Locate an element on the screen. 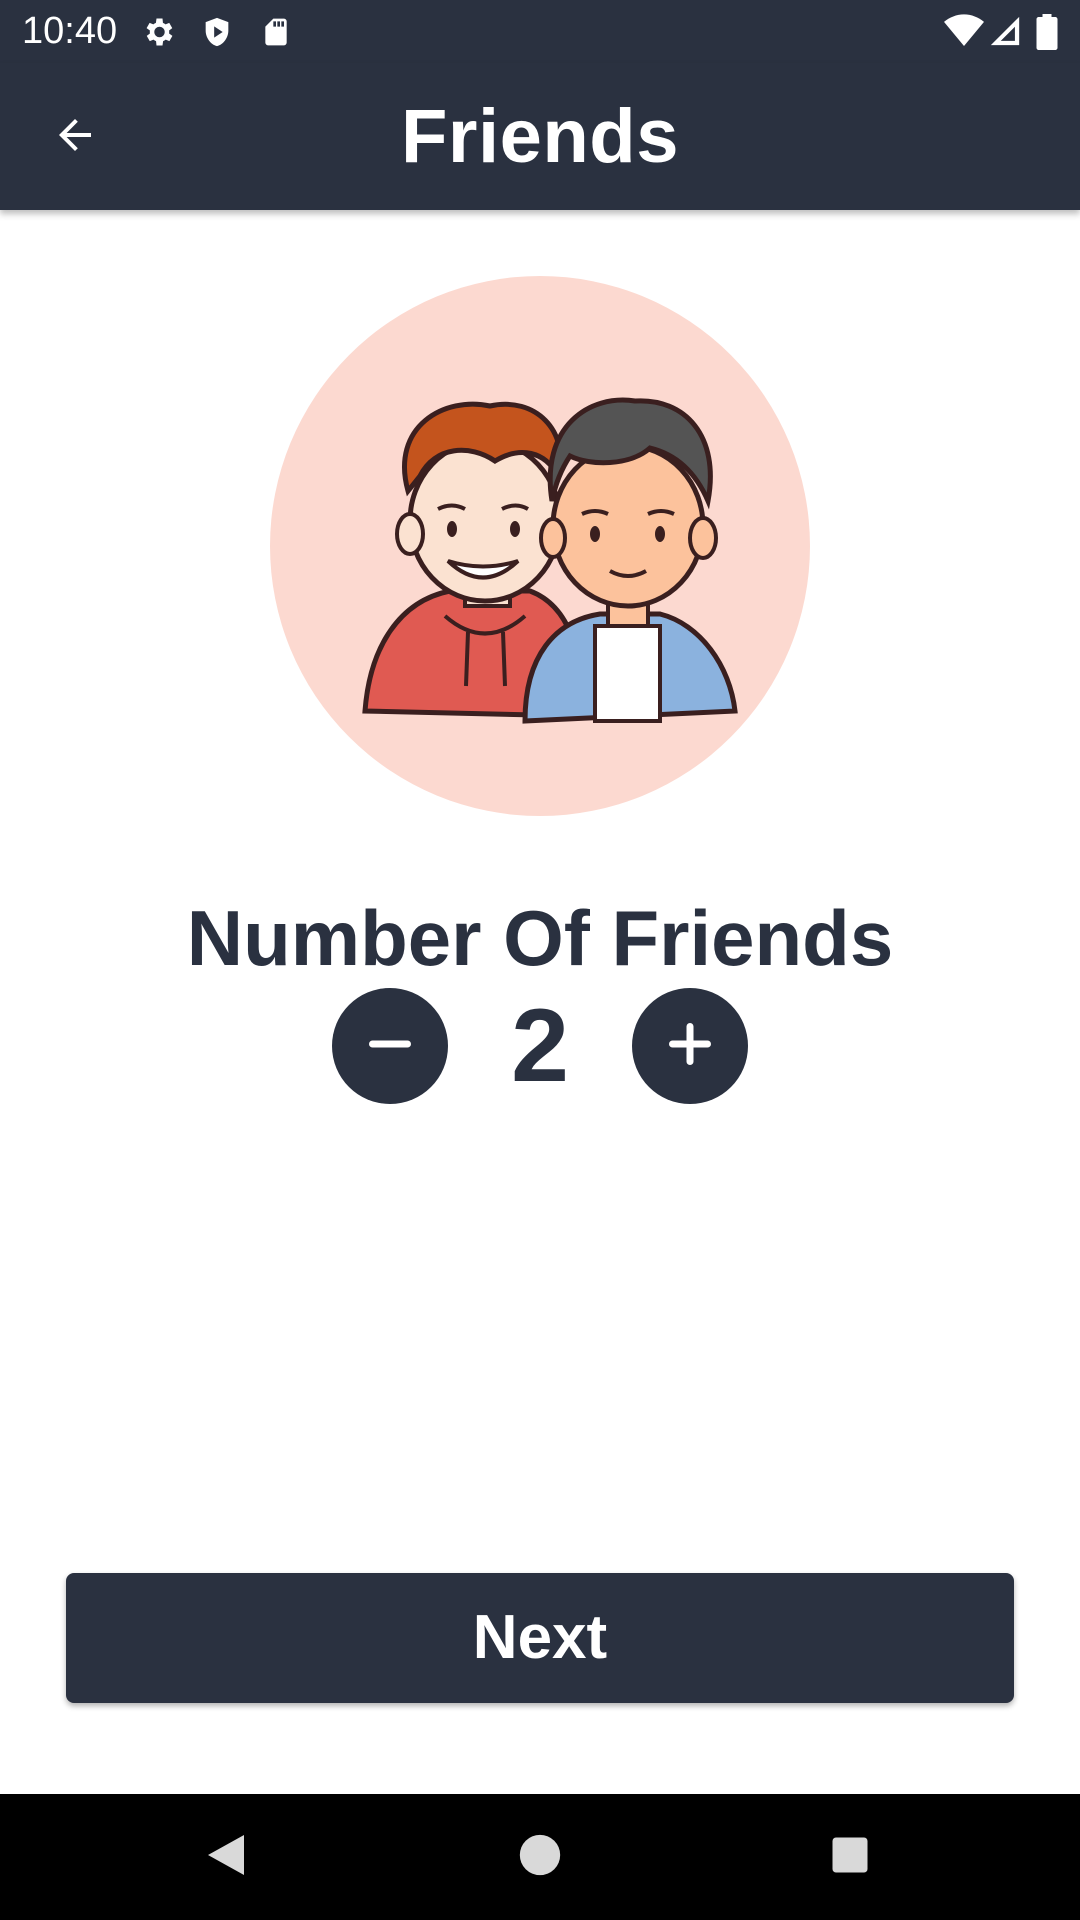 The height and width of the screenshot is (1920, 1080). status-time: 10:40 is located at coordinates (70, 31).